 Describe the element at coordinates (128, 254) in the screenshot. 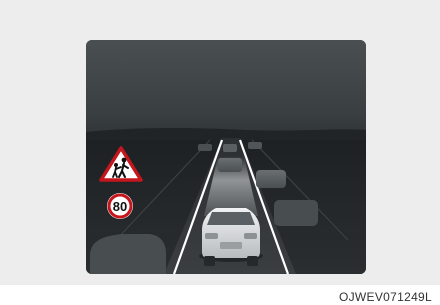

I see `left-lane-vehicle-near` at that location.